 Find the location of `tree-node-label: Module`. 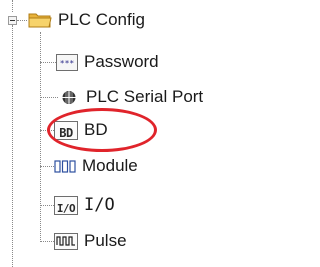

tree-node-label: Module is located at coordinates (110, 165).